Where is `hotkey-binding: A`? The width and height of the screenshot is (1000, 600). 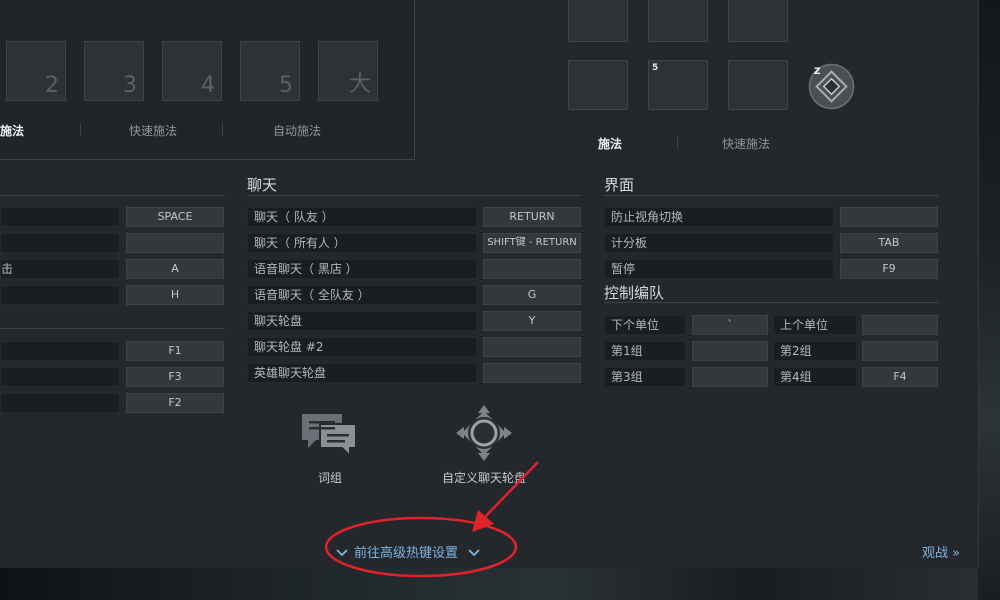
hotkey-binding: A is located at coordinates (175, 269).